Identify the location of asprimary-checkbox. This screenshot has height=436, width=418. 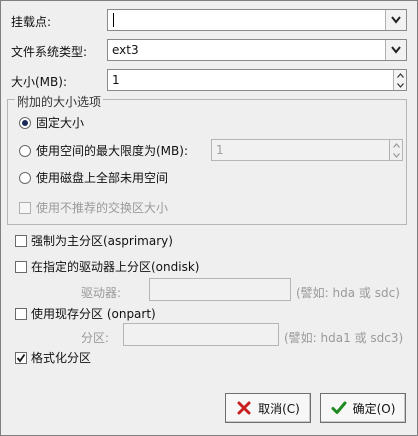
(21, 241).